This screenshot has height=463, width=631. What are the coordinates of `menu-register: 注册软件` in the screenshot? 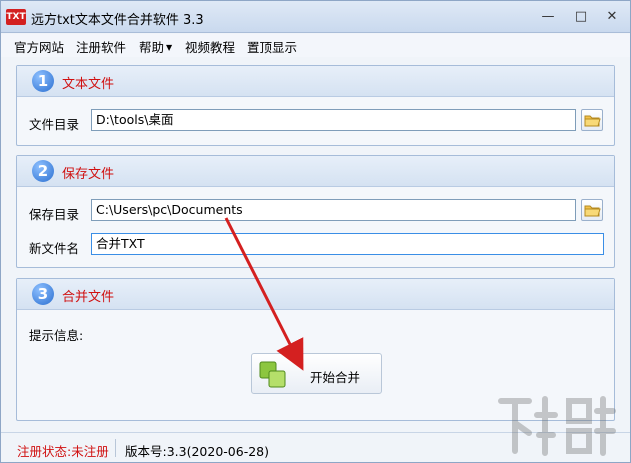 It's located at (101, 46).